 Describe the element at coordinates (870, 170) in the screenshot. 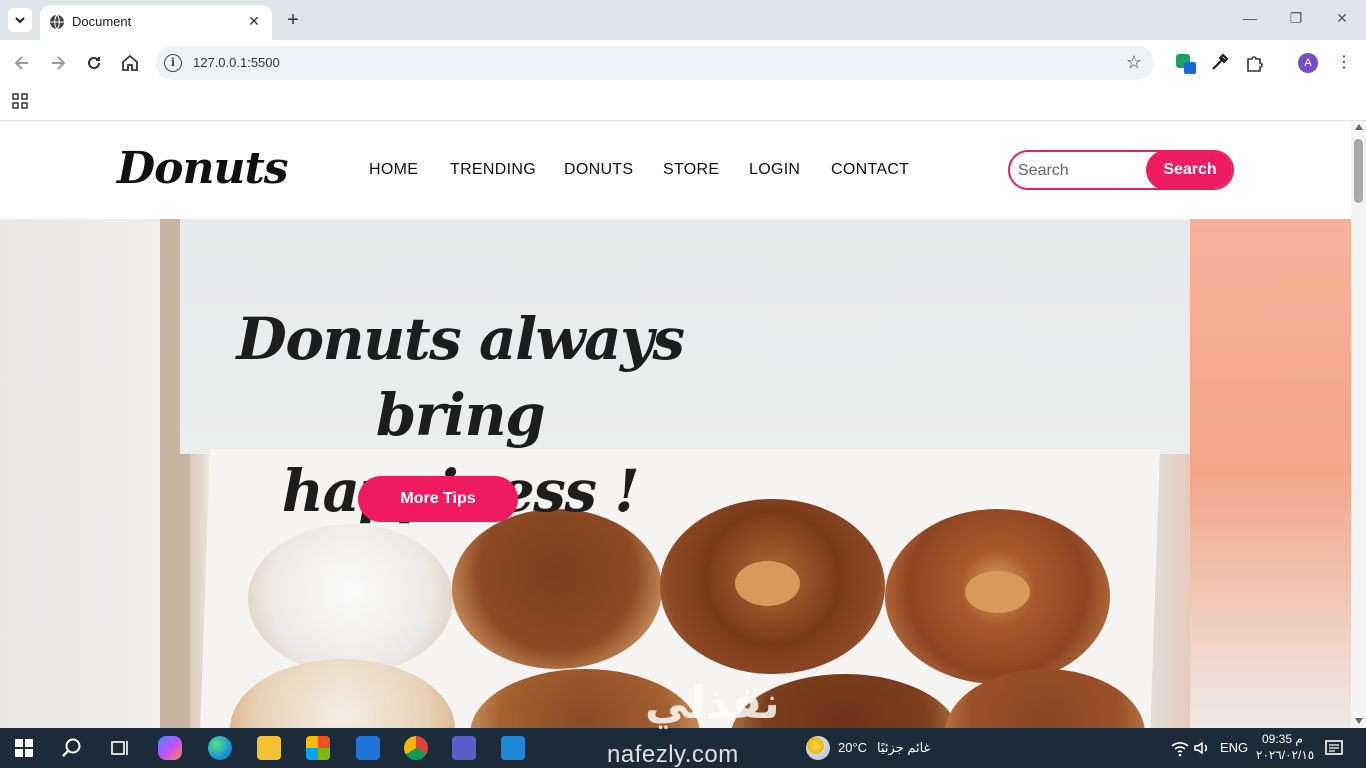

I see `nav-contact: CONTACT` at that location.